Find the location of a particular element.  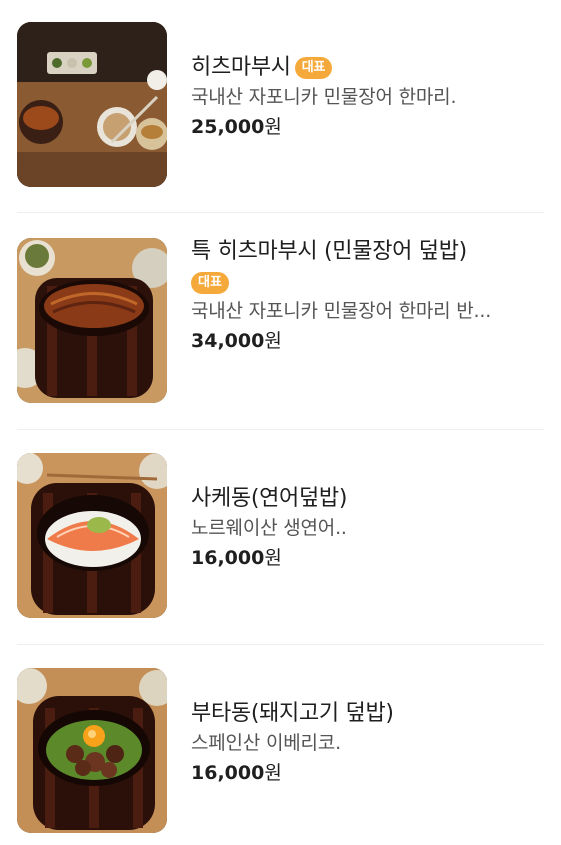

menu-item-info: 히츠마부시 대표 국내산 자포니카 민물장어 한마리. 25,000원 is located at coordinates (368, 96).